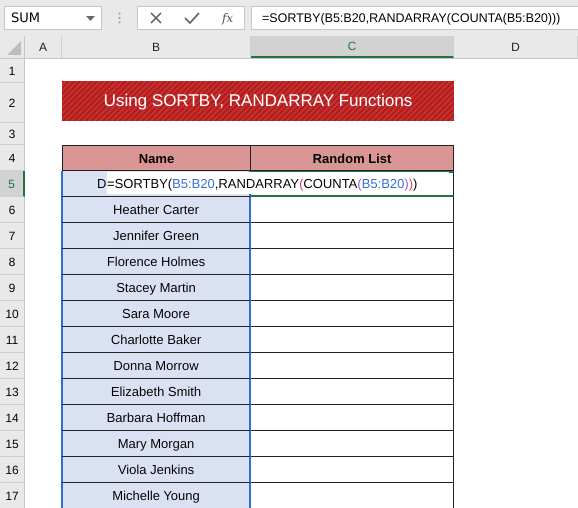  Describe the element at coordinates (119, 18) in the screenshot. I see `grip-icon` at that location.